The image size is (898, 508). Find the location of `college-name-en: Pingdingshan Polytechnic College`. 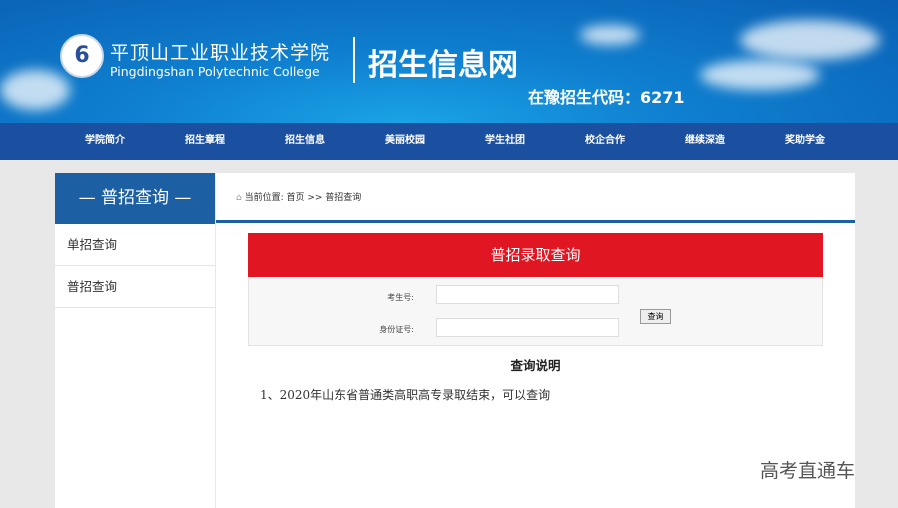

college-name-en: Pingdingshan Polytechnic College is located at coordinates (215, 71).